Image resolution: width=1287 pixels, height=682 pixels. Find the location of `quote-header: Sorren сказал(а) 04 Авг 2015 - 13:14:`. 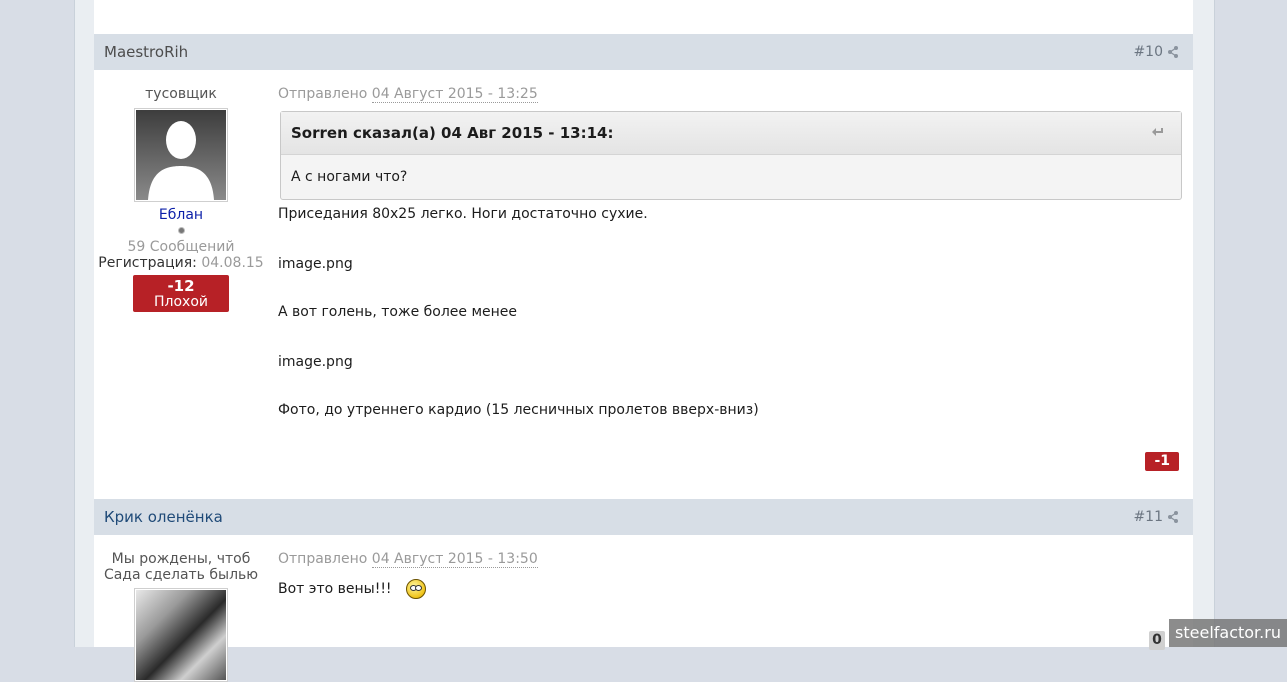

quote-header: Sorren сказал(а) 04 Авг 2015 - 13:14: is located at coordinates (731, 133).